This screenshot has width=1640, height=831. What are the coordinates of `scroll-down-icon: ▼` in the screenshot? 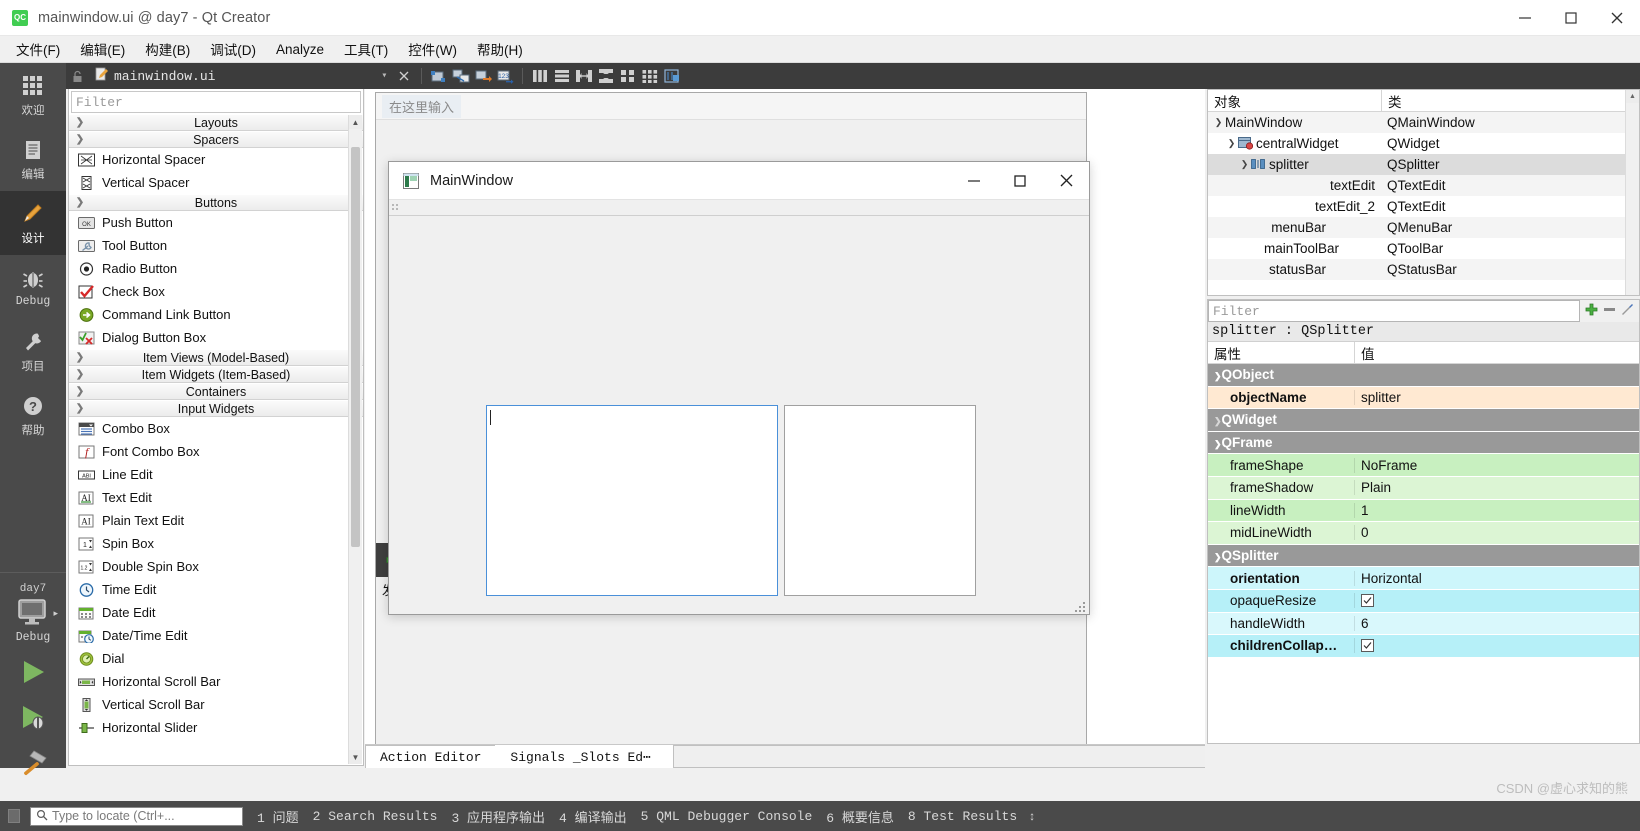 It's located at (355, 757).